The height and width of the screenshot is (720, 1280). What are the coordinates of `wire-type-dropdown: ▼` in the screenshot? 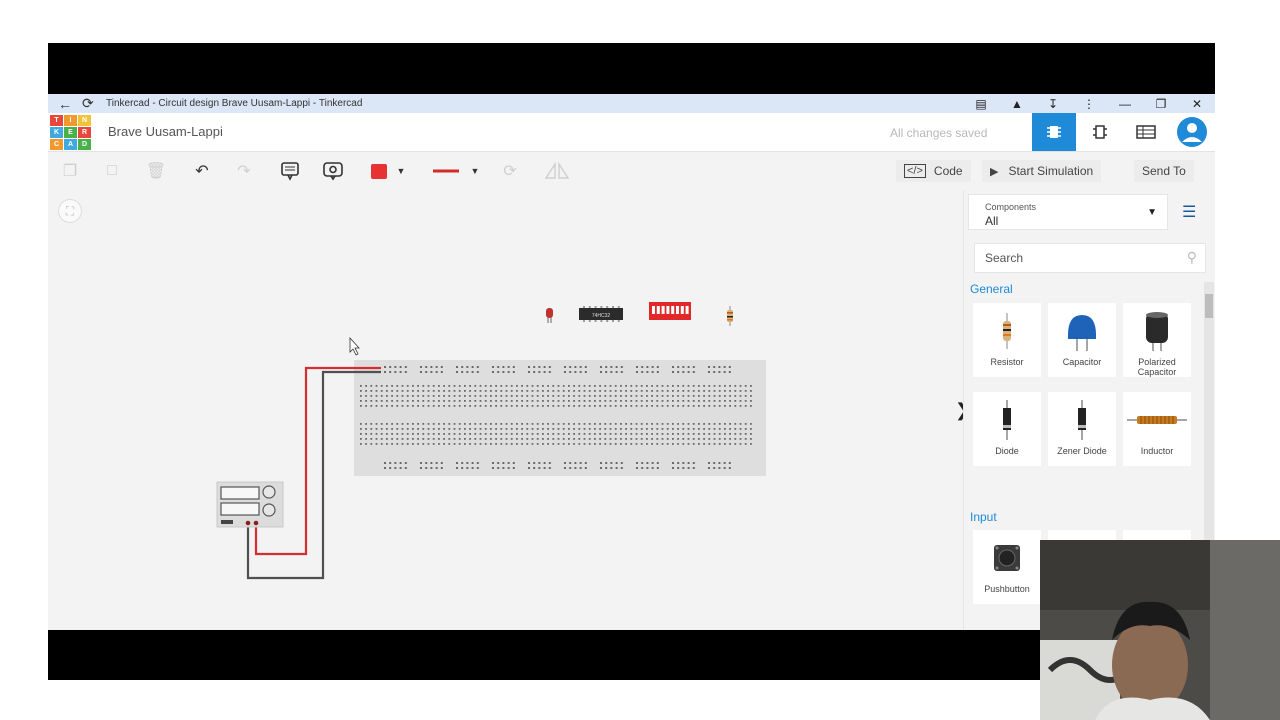 It's located at (456, 171).